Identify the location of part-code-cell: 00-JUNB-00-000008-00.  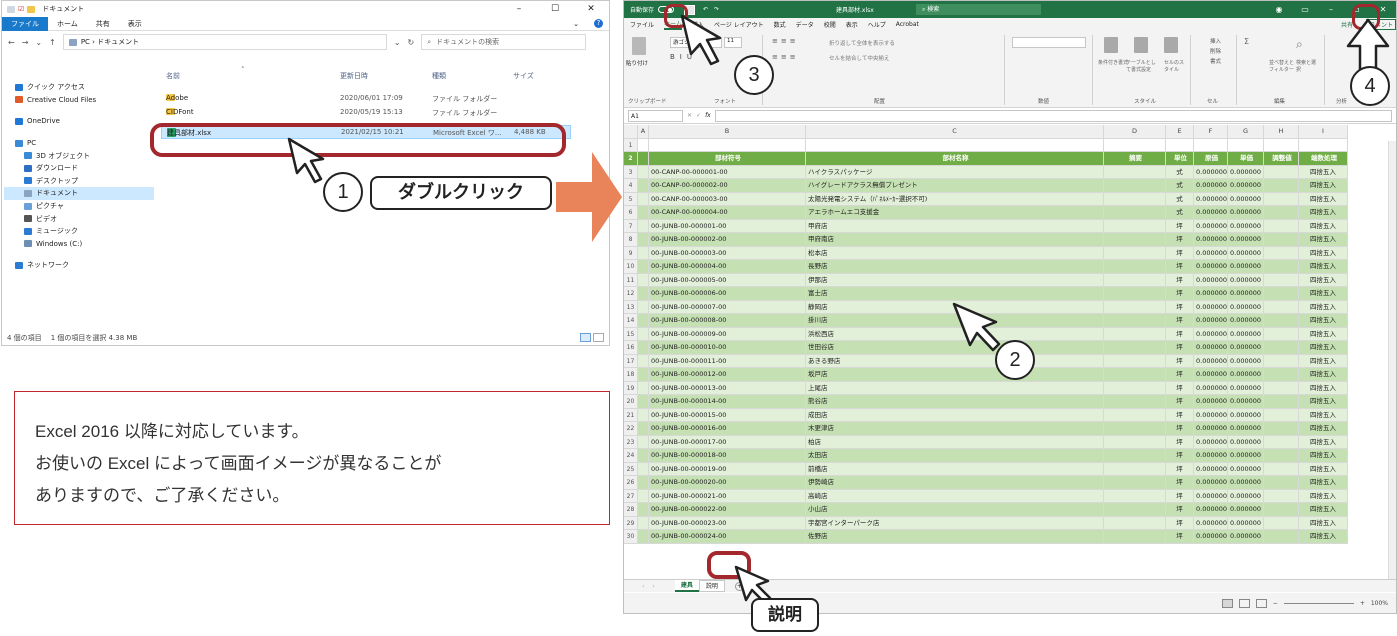
(727, 321).